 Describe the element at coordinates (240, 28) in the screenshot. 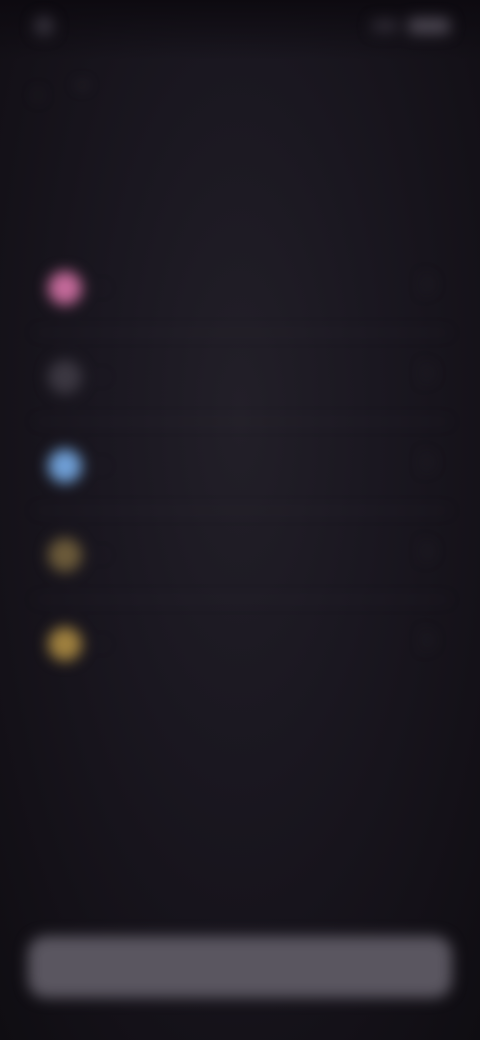

I see `status-bar` at that location.